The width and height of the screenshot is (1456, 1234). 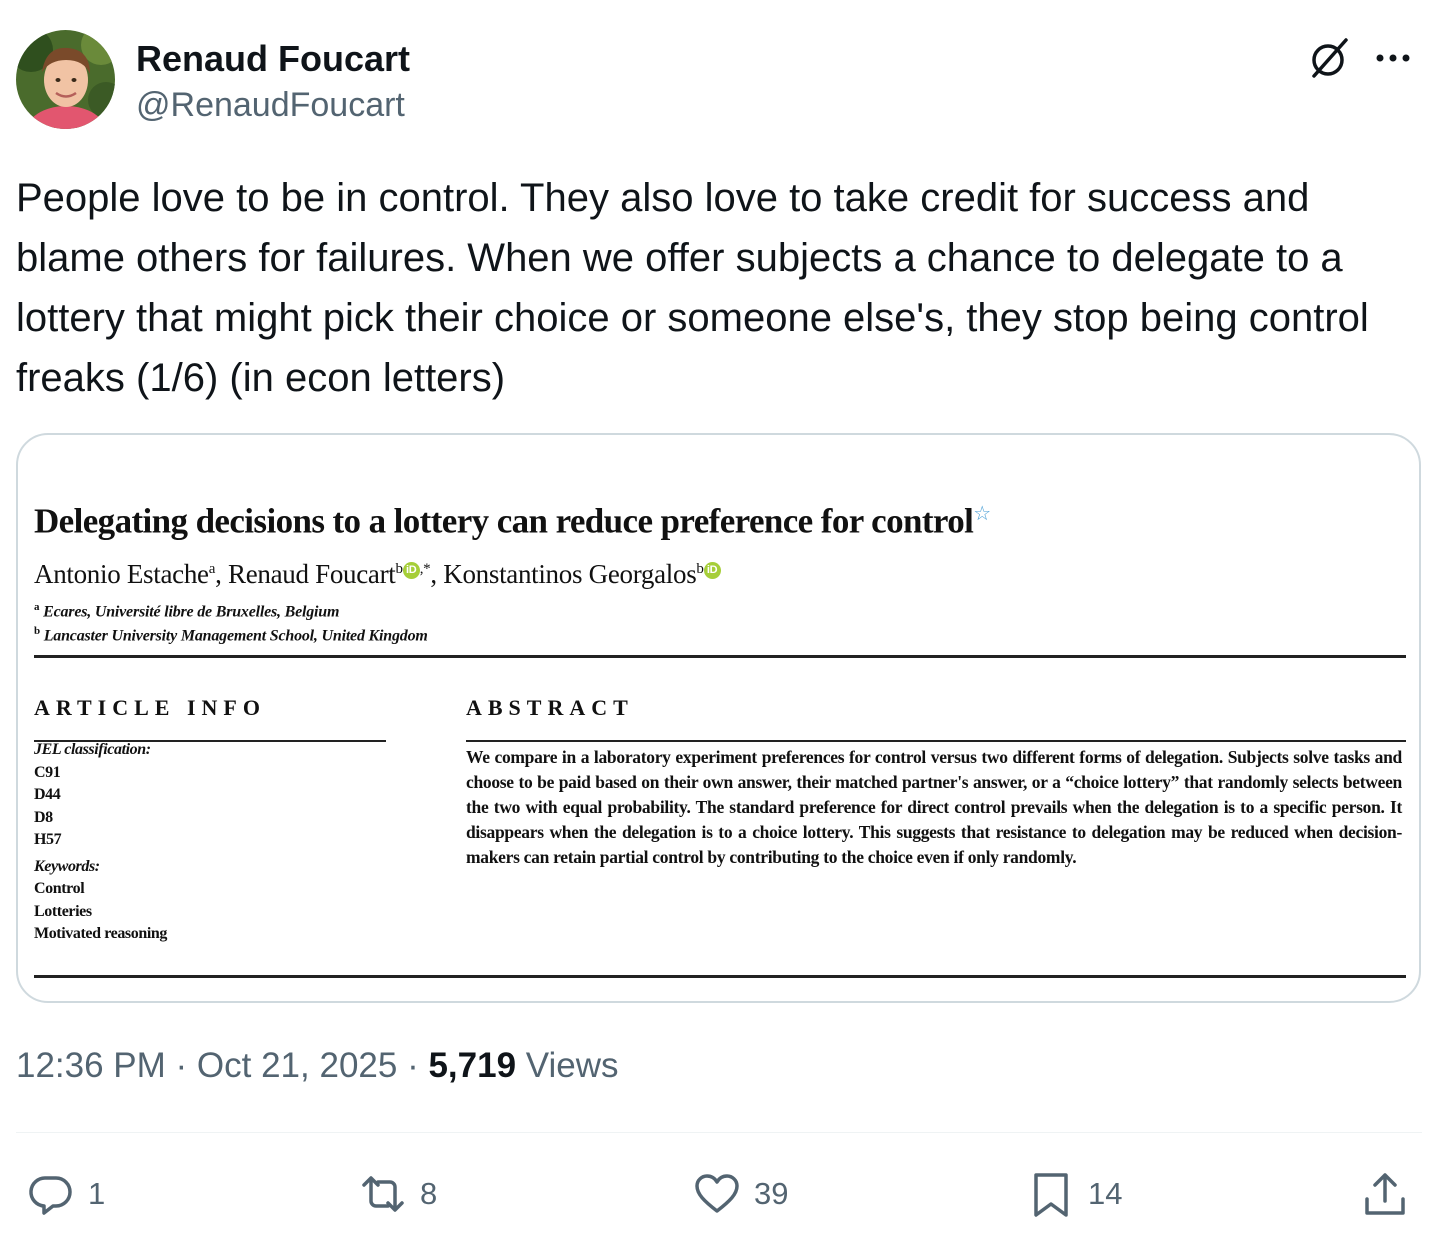 I want to click on jel-code: D44, so click(x=47, y=794).